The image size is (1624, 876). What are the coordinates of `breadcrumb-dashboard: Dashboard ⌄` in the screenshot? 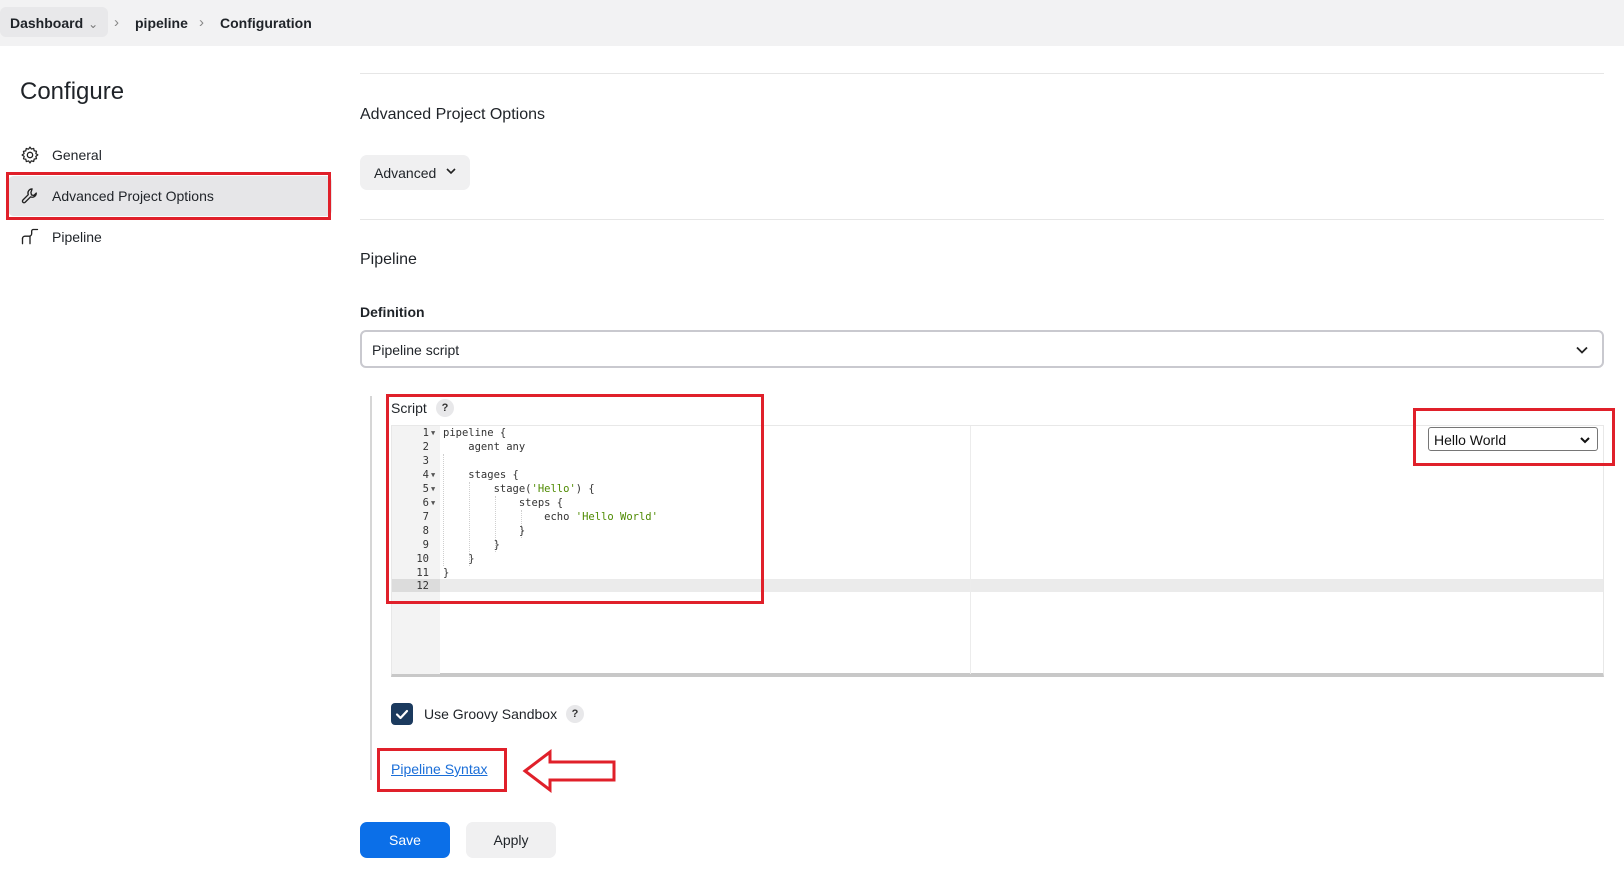 It's located at (54, 22).